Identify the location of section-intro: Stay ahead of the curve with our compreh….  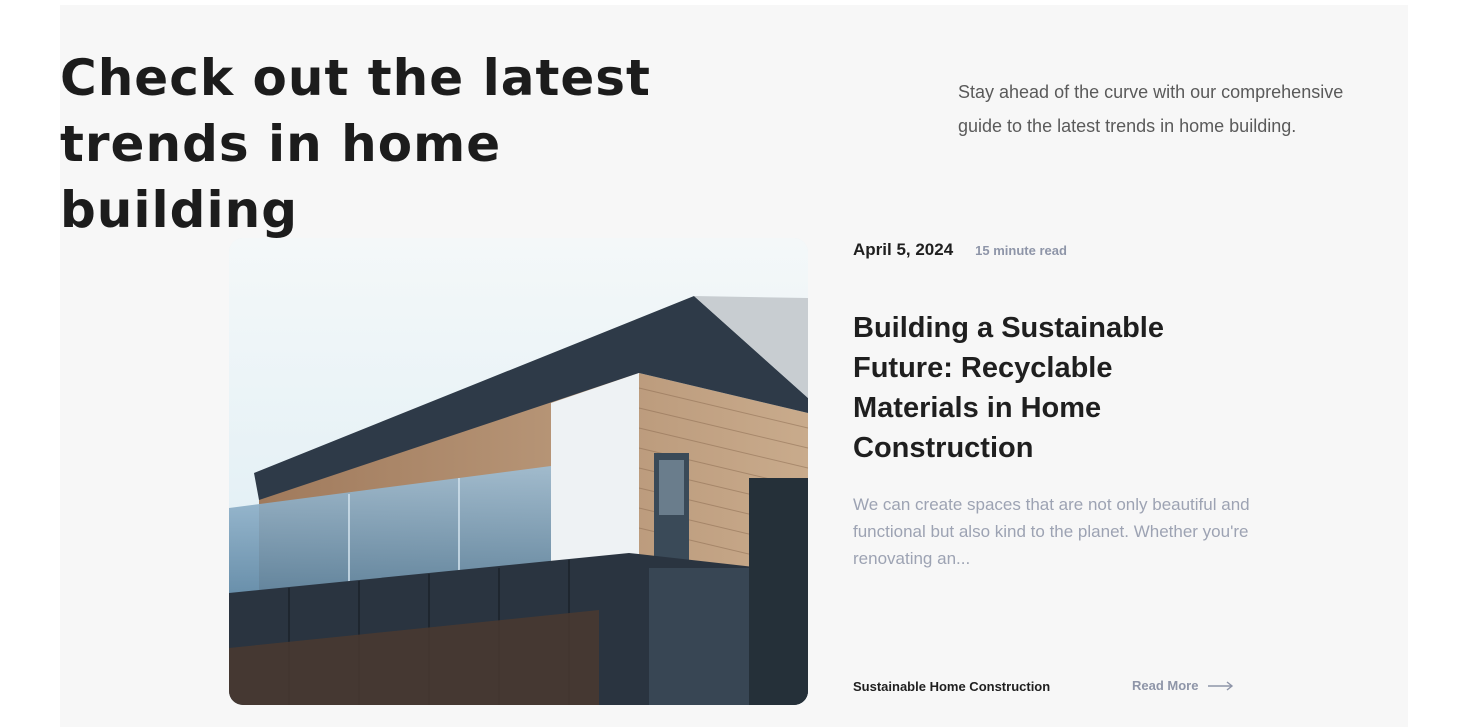
(1151, 109).